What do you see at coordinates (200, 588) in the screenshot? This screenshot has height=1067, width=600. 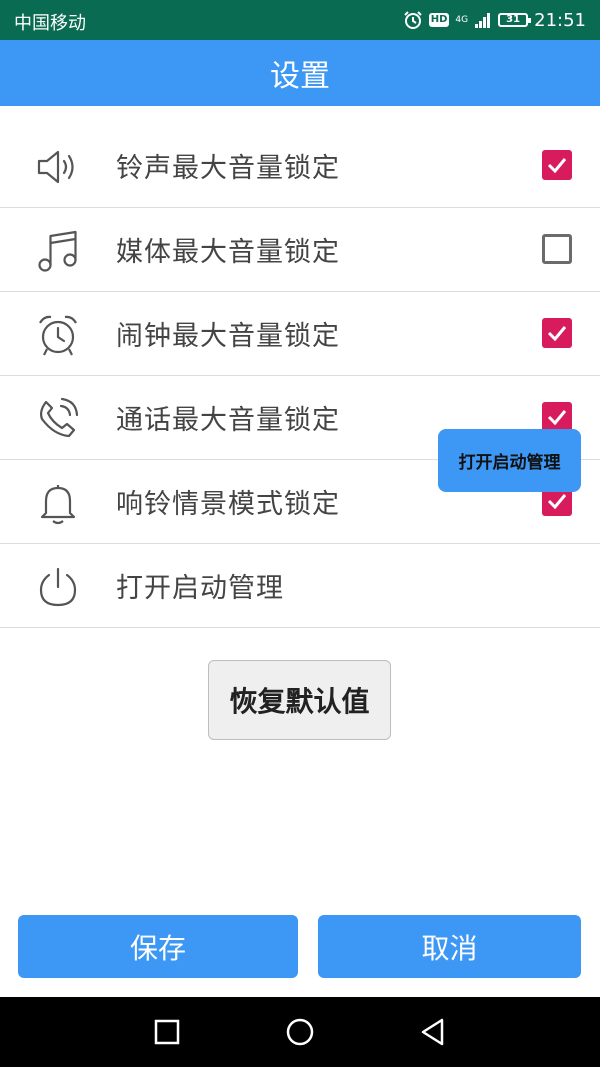 I see `setting-label: 打开启动管理` at bounding box center [200, 588].